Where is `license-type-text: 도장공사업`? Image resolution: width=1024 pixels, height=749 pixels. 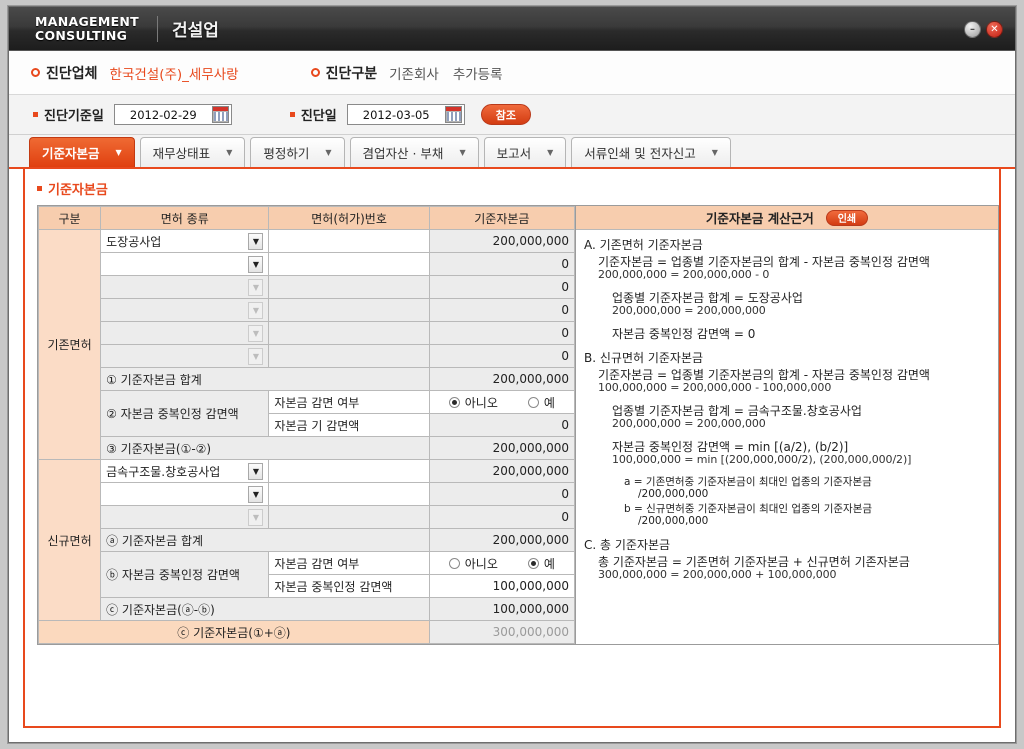 license-type-text: 도장공사업 is located at coordinates (134, 241).